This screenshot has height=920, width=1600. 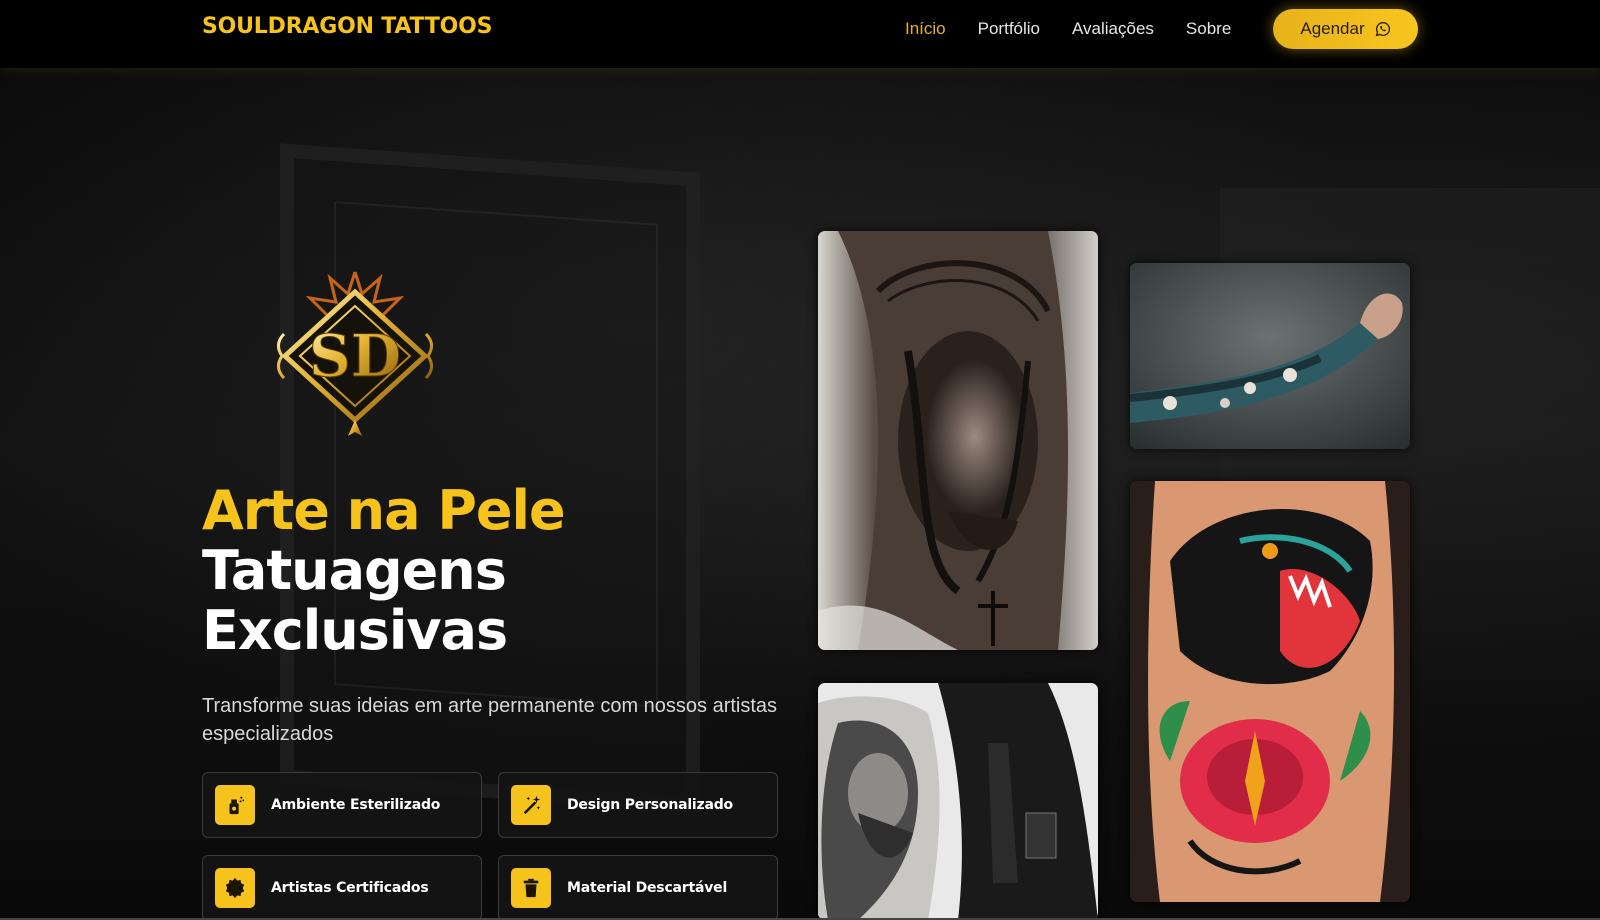 What do you see at coordinates (350, 888) in the screenshot?
I see `feature-label: Artistas Certificados` at bounding box center [350, 888].